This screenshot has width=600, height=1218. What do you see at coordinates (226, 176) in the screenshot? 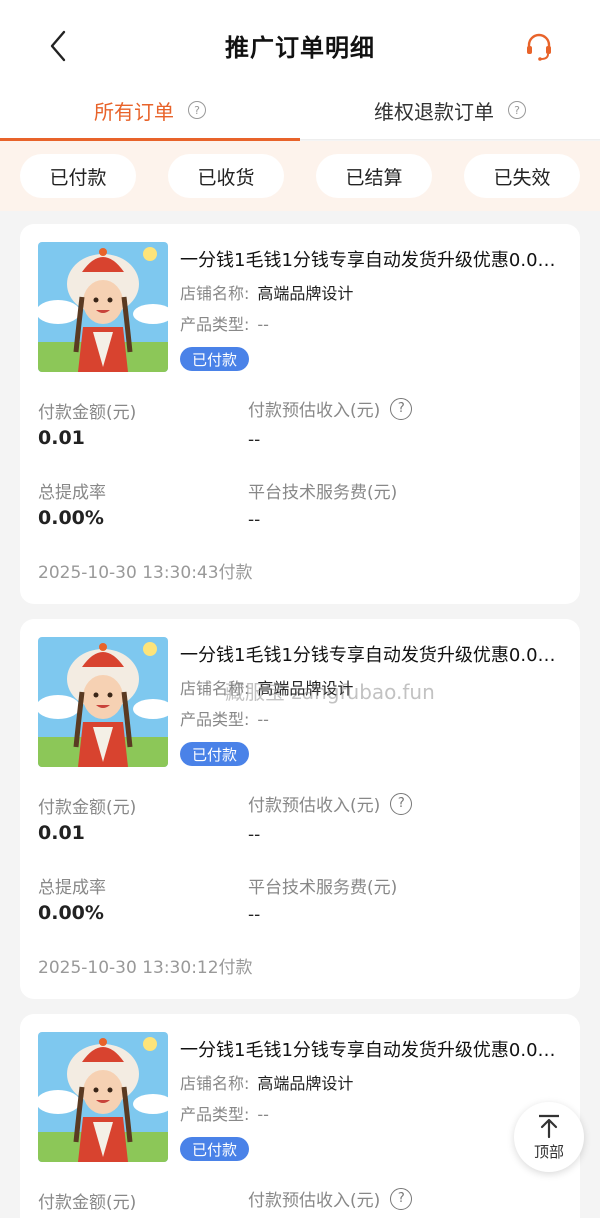
I see `filter-received: 已收货` at bounding box center [226, 176].